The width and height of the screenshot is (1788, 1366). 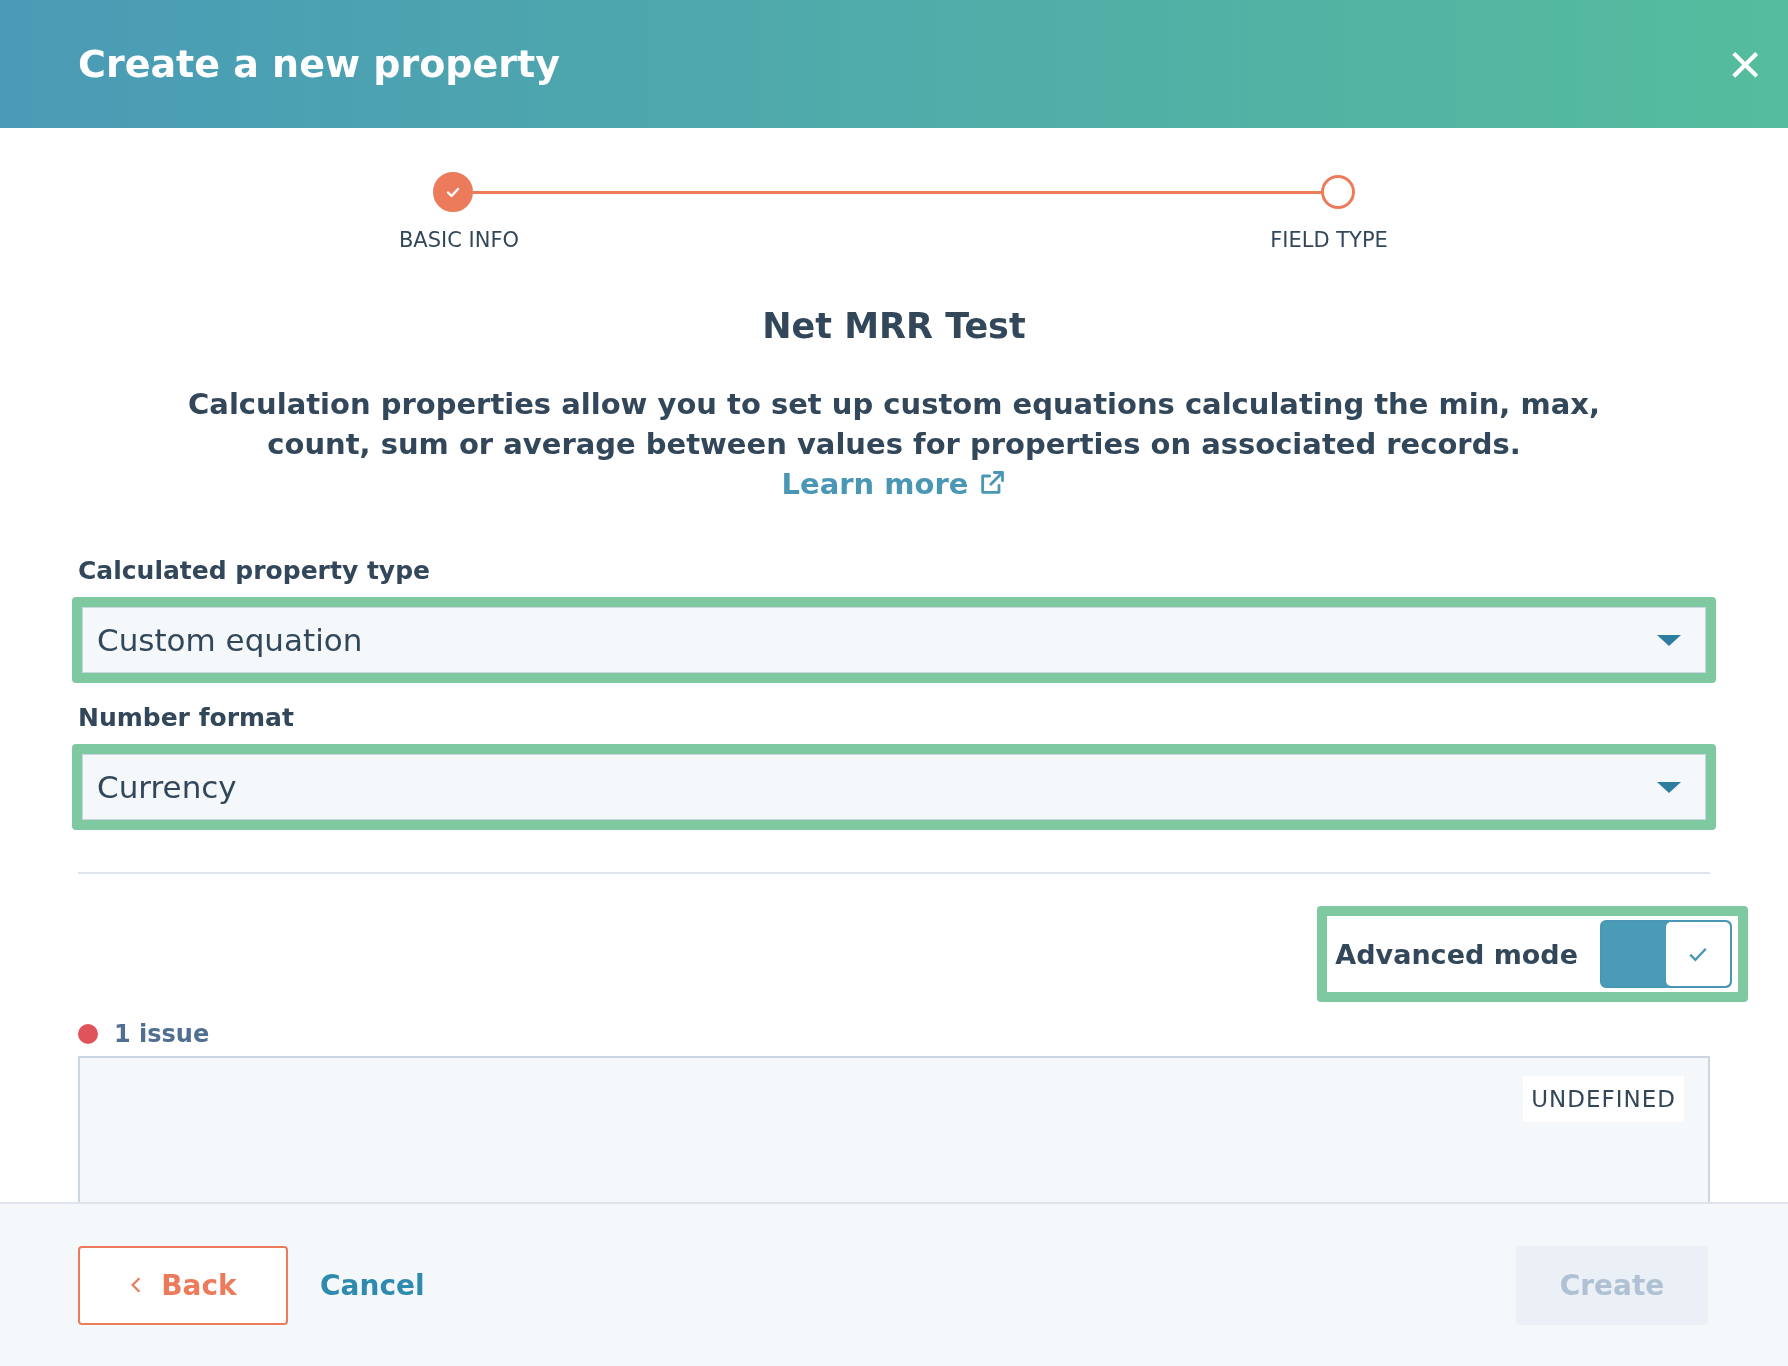 What do you see at coordinates (1329, 240) in the screenshot?
I see `step-label: FIELD TYPE` at bounding box center [1329, 240].